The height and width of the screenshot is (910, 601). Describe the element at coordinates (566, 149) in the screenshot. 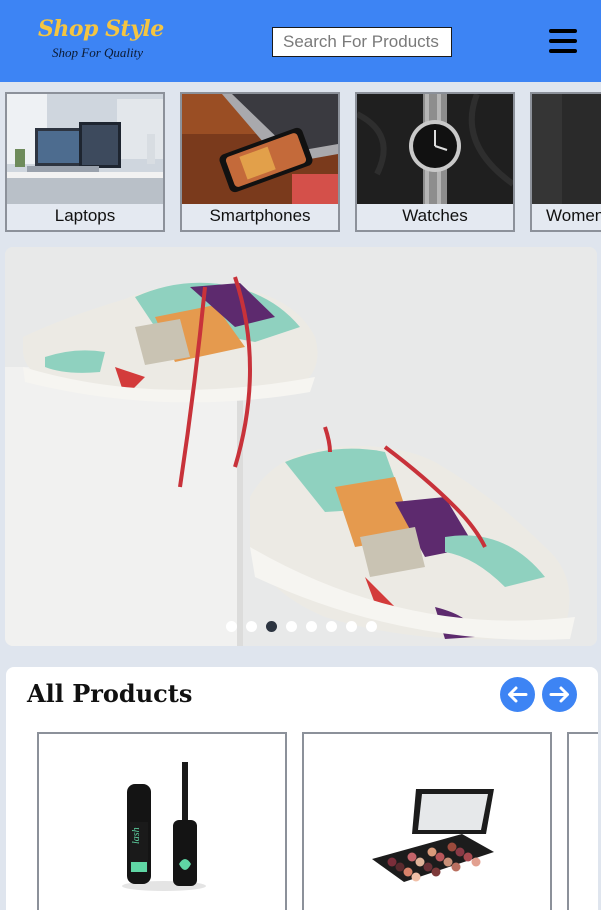

I see `women-fashion-image` at that location.